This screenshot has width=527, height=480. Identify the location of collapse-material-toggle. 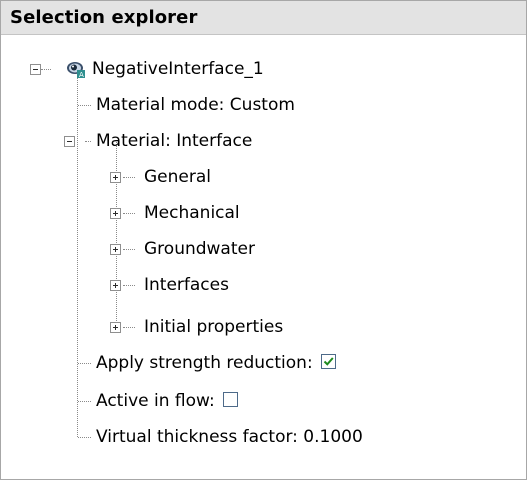
(69, 141).